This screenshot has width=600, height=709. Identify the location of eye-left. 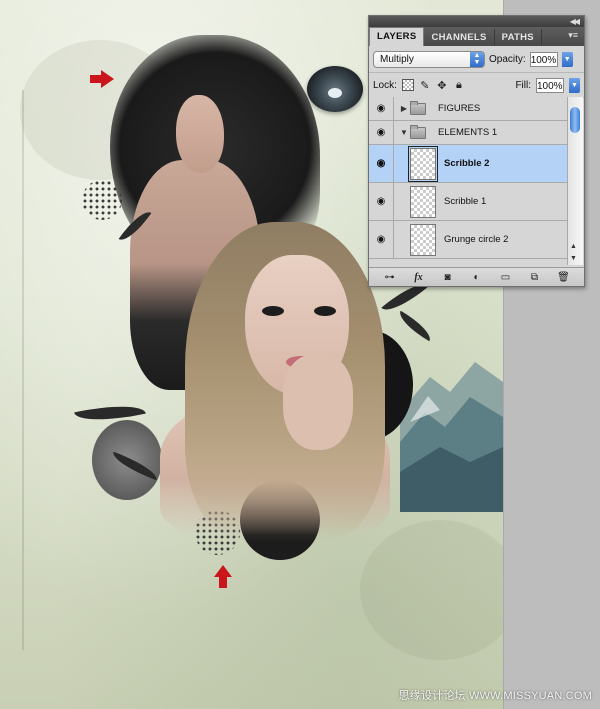
(273, 311).